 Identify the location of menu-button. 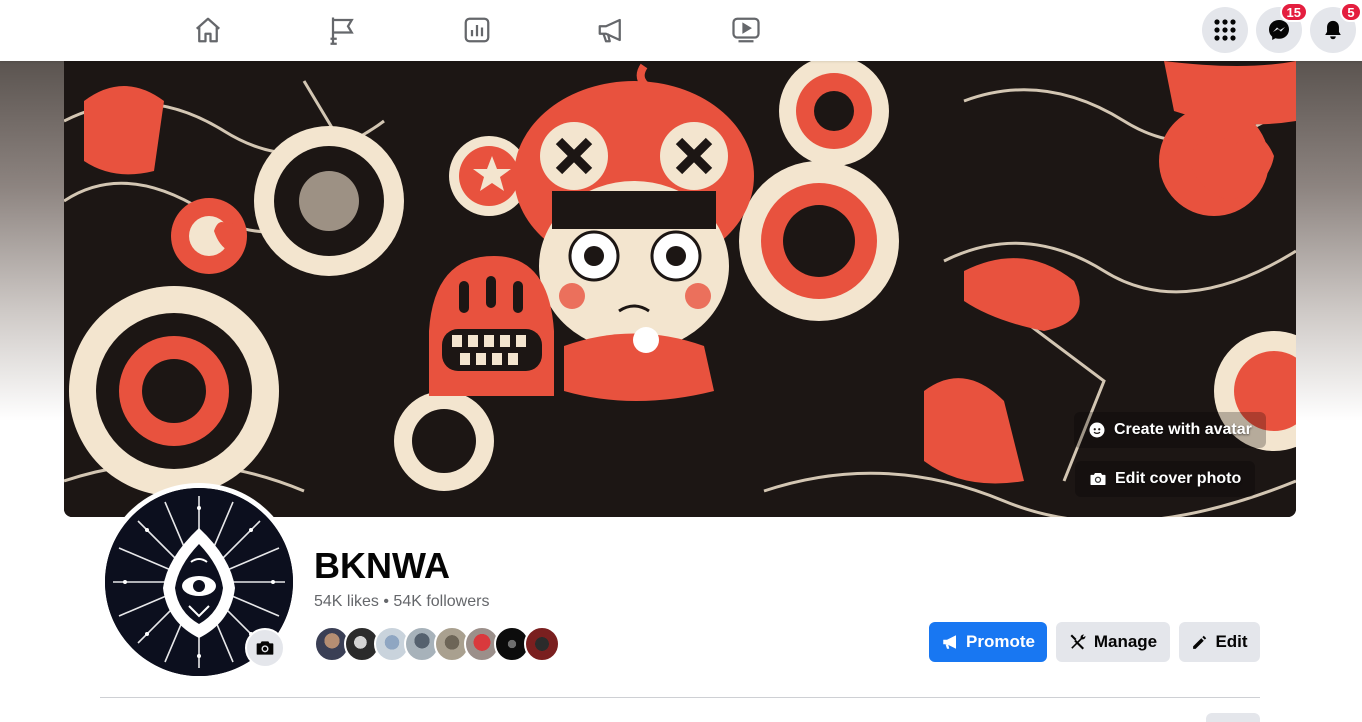
(1225, 30).